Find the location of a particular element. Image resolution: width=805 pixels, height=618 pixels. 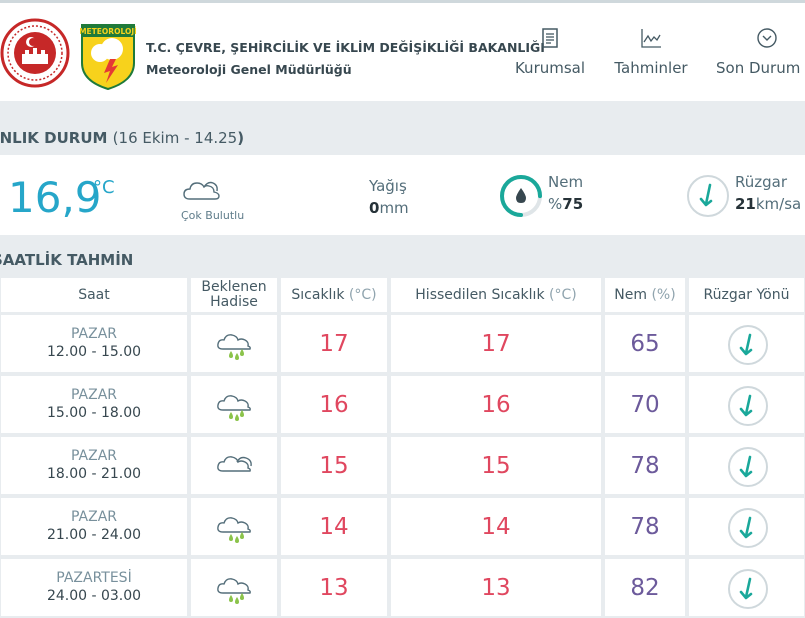

row-humidity-cell: 65 is located at coordinates (645, 343).